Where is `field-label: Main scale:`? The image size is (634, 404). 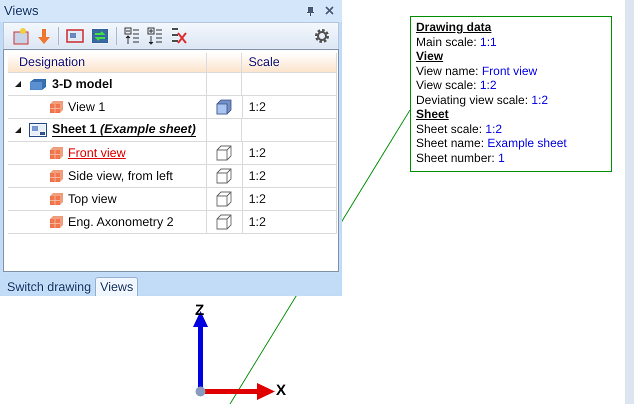 field-label: Main scale: is located at coordinates (446, 41).